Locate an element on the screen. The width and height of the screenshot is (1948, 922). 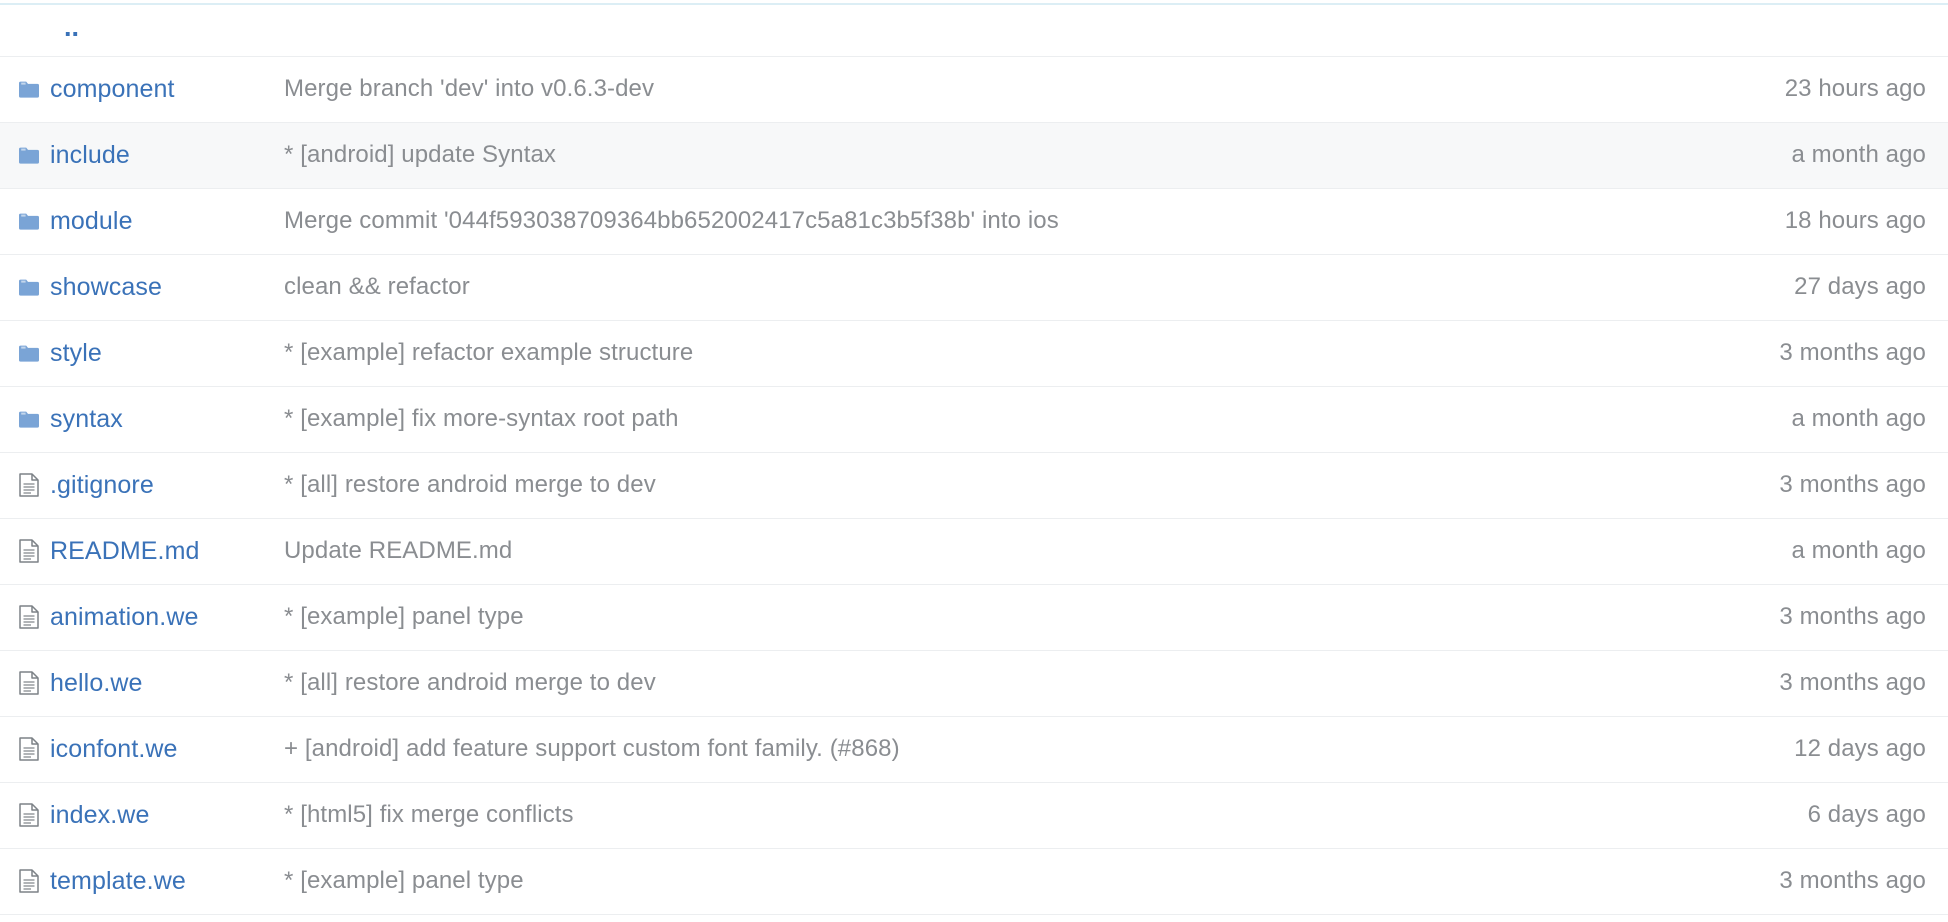
commit-time-cell: 23 hours ago is located at coordinates (1798, 89).